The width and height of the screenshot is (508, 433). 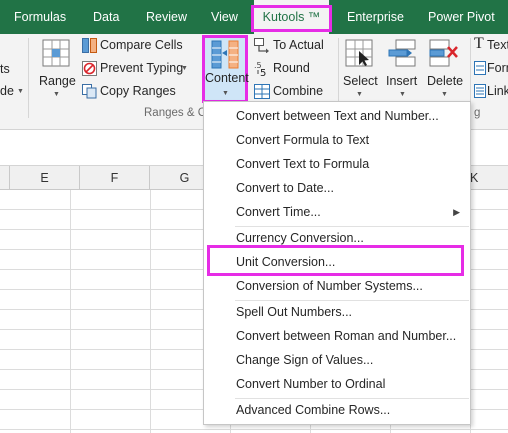 What do you see at coordinates (175, 113) in the screenshot?
I see `group-label-ranges: Ranges & C` at bounding box center [175, 113].